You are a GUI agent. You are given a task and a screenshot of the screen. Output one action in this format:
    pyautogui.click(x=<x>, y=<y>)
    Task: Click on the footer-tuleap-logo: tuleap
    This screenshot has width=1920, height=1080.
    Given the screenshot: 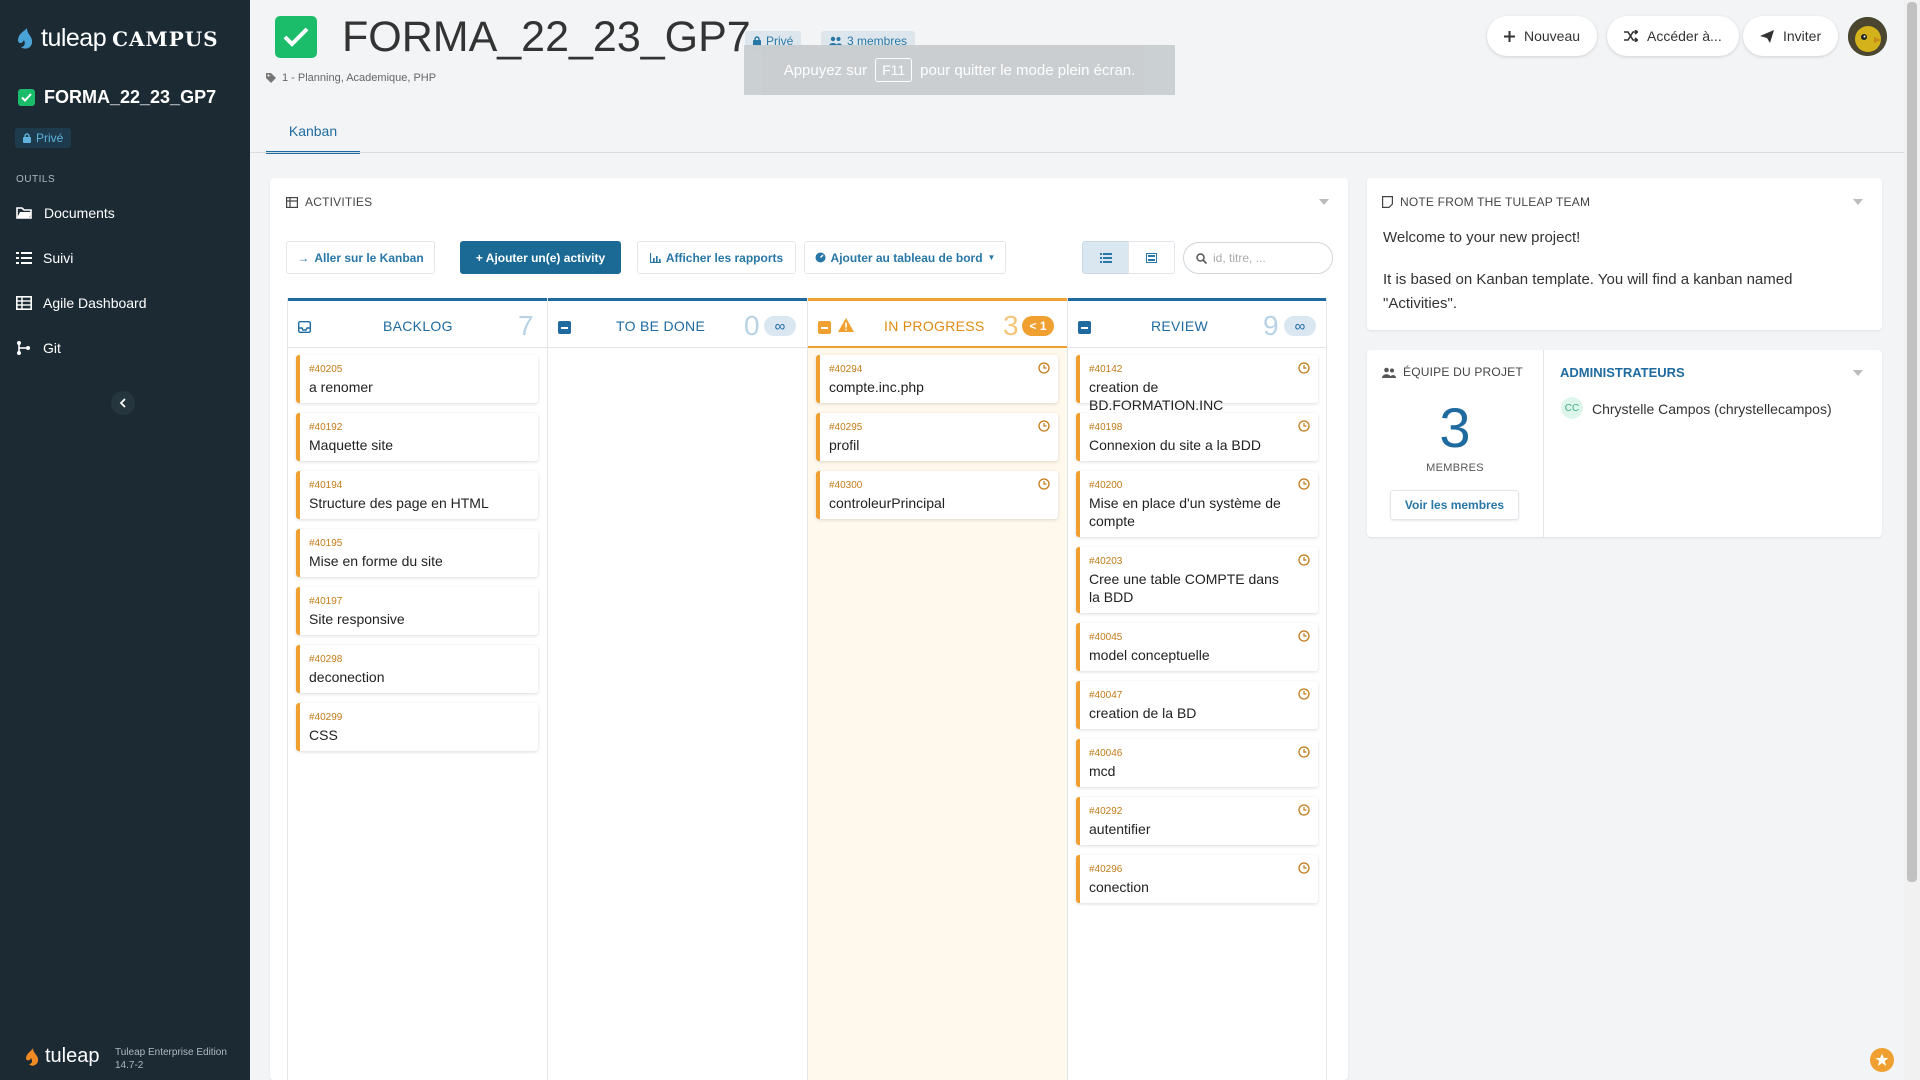 What is the action you would take?
    pyautogui.click(x=62, y=1056)
    